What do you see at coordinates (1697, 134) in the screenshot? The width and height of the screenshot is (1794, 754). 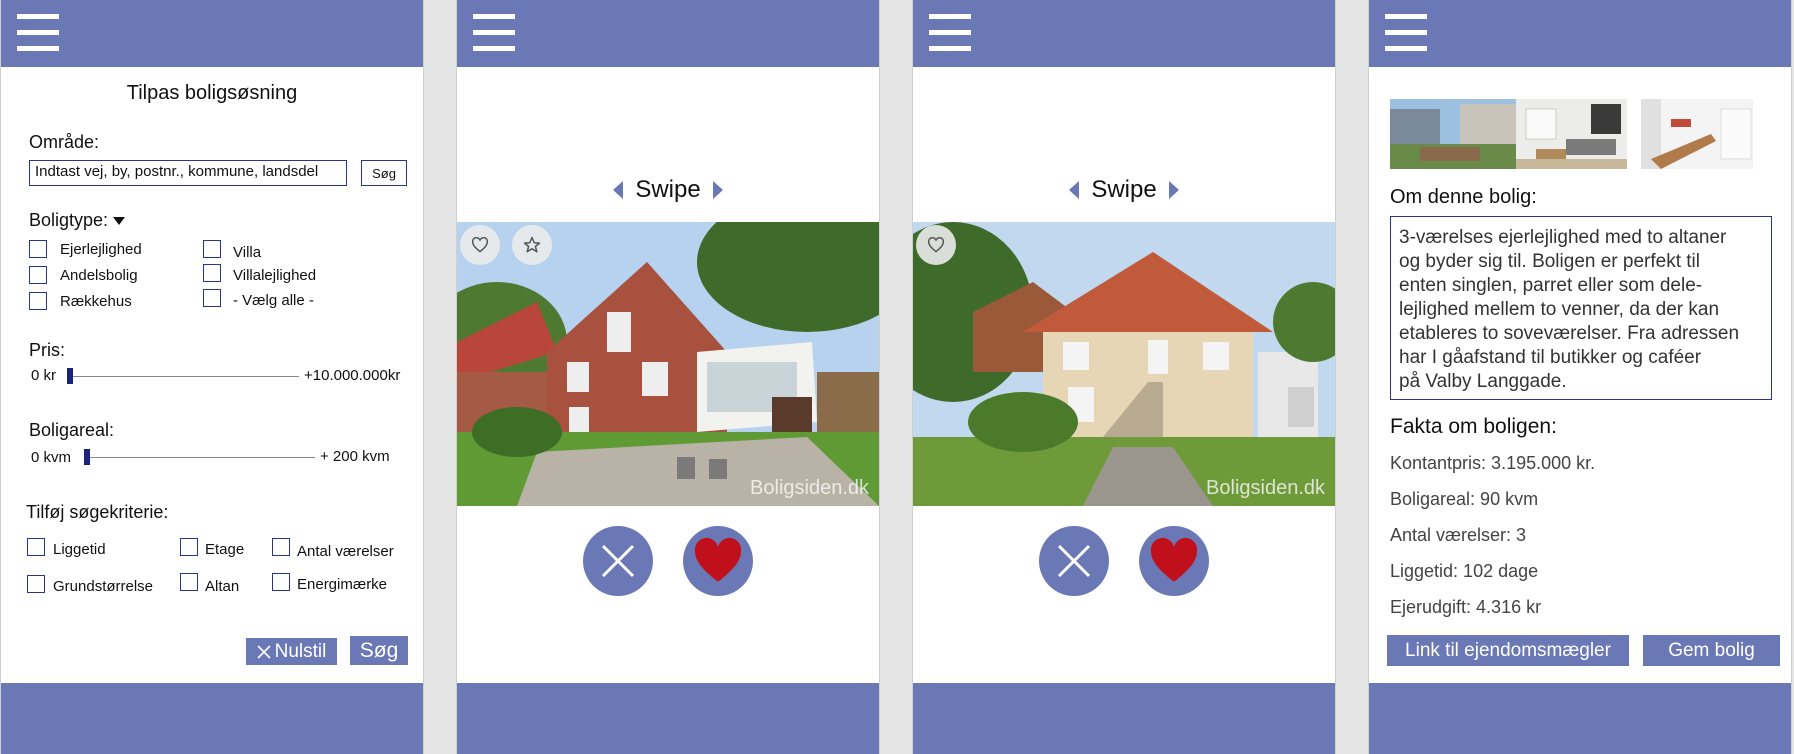 I see `thumbnail-kitchen` at bounding box center [1697, 134].